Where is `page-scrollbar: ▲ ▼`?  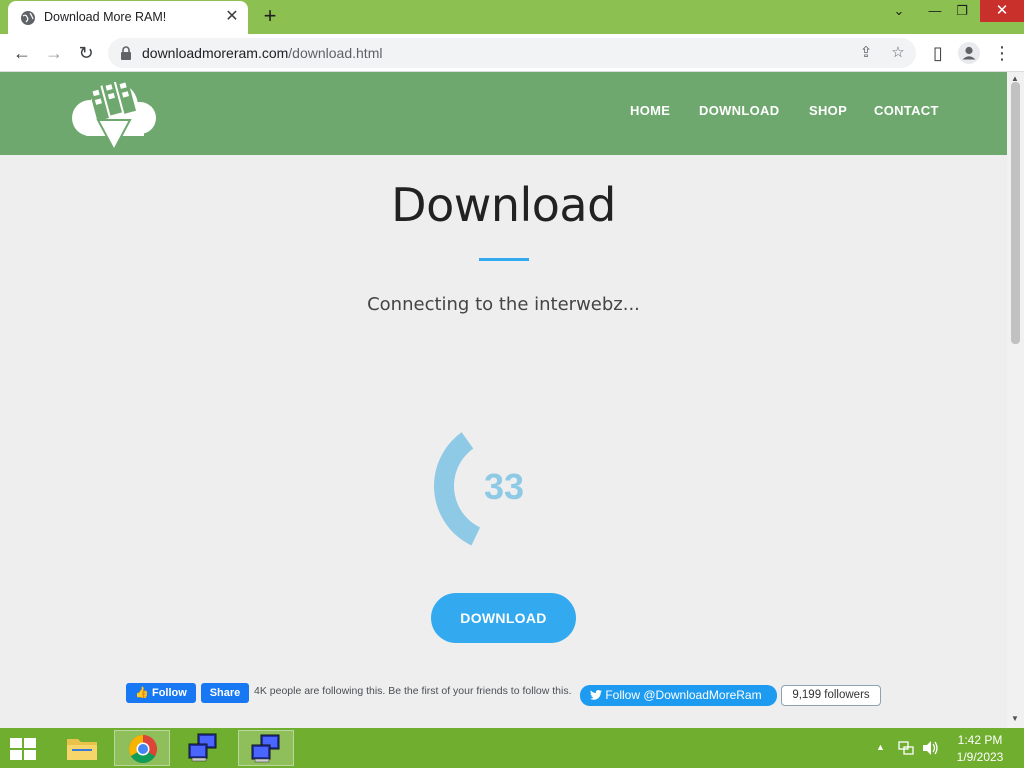 page-scrollbar: ▲ ▼ is located at coordinates (1015, 400).